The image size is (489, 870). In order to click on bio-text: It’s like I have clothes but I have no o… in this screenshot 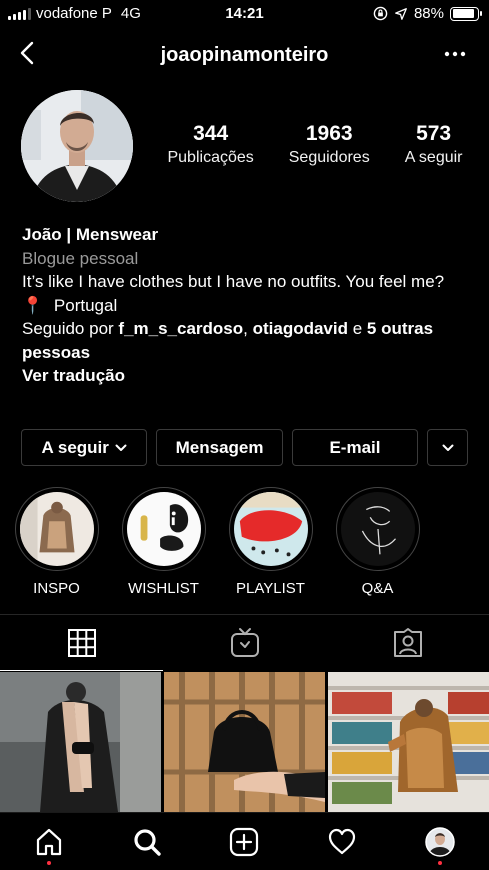, I will do `click(233, 281)`.